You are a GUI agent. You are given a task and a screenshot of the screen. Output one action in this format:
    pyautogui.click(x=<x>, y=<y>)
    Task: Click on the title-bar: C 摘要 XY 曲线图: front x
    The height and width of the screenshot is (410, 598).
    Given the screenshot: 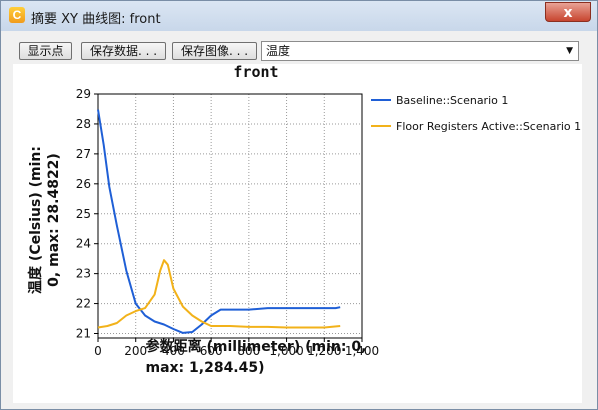 What is the action you would take?
    pyautogui.click(x=299, y=16)
    